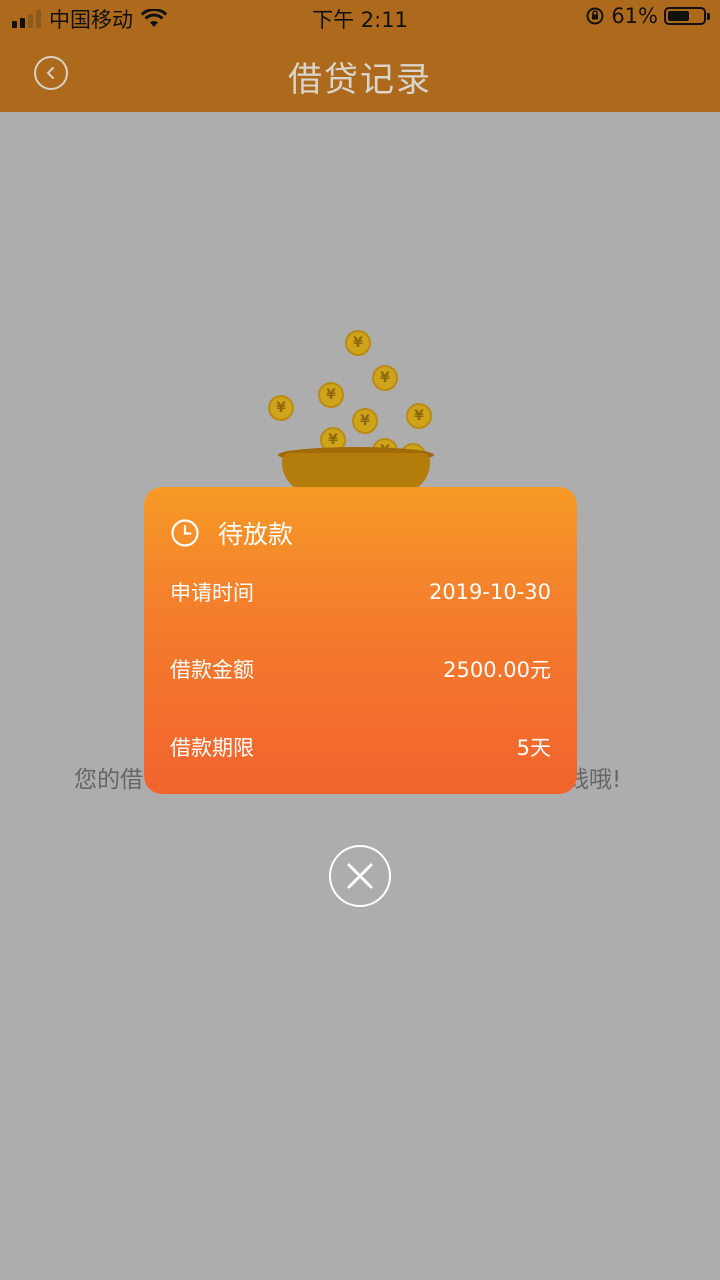  What do you see at coordinates (212, 670) in the screenshot?
I see `row-label: 借款金额` at bounding box center [212, 670].